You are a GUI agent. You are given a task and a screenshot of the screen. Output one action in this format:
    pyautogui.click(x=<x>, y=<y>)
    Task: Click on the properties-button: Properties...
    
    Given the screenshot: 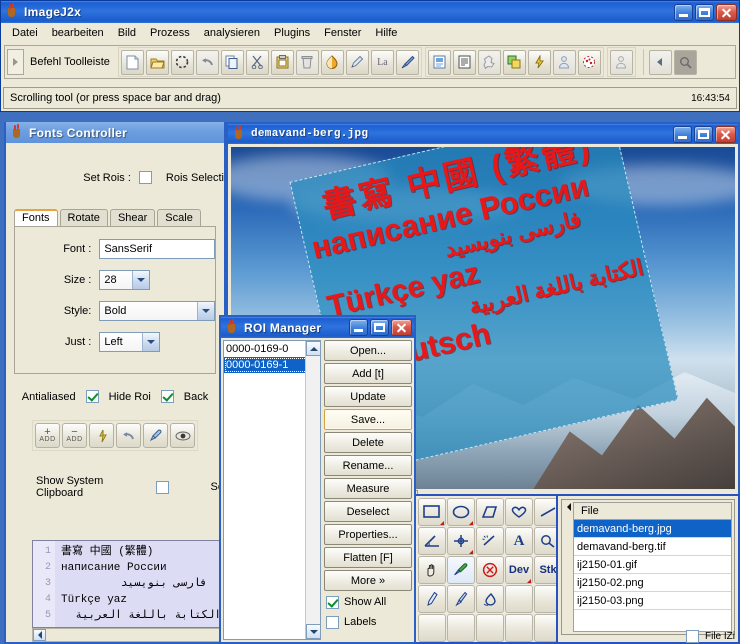 What is the action you would take?
    pyautogui.click(x=368, y=534)
    